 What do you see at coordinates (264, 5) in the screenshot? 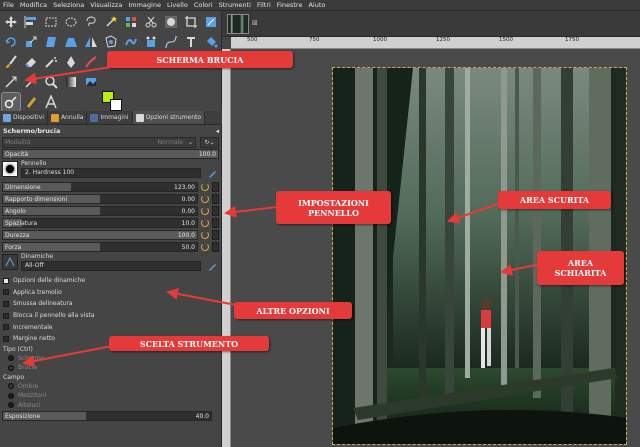
I see `menu-filtri: Filtri` at bounding box center [264, 5].